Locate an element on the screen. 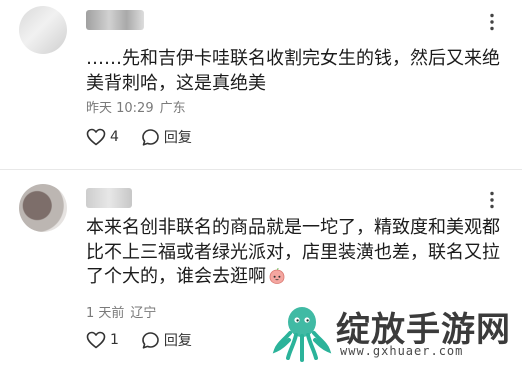 This screenshot has height=366, width=522. like-button: 1 is located at coordinates (102, 340).